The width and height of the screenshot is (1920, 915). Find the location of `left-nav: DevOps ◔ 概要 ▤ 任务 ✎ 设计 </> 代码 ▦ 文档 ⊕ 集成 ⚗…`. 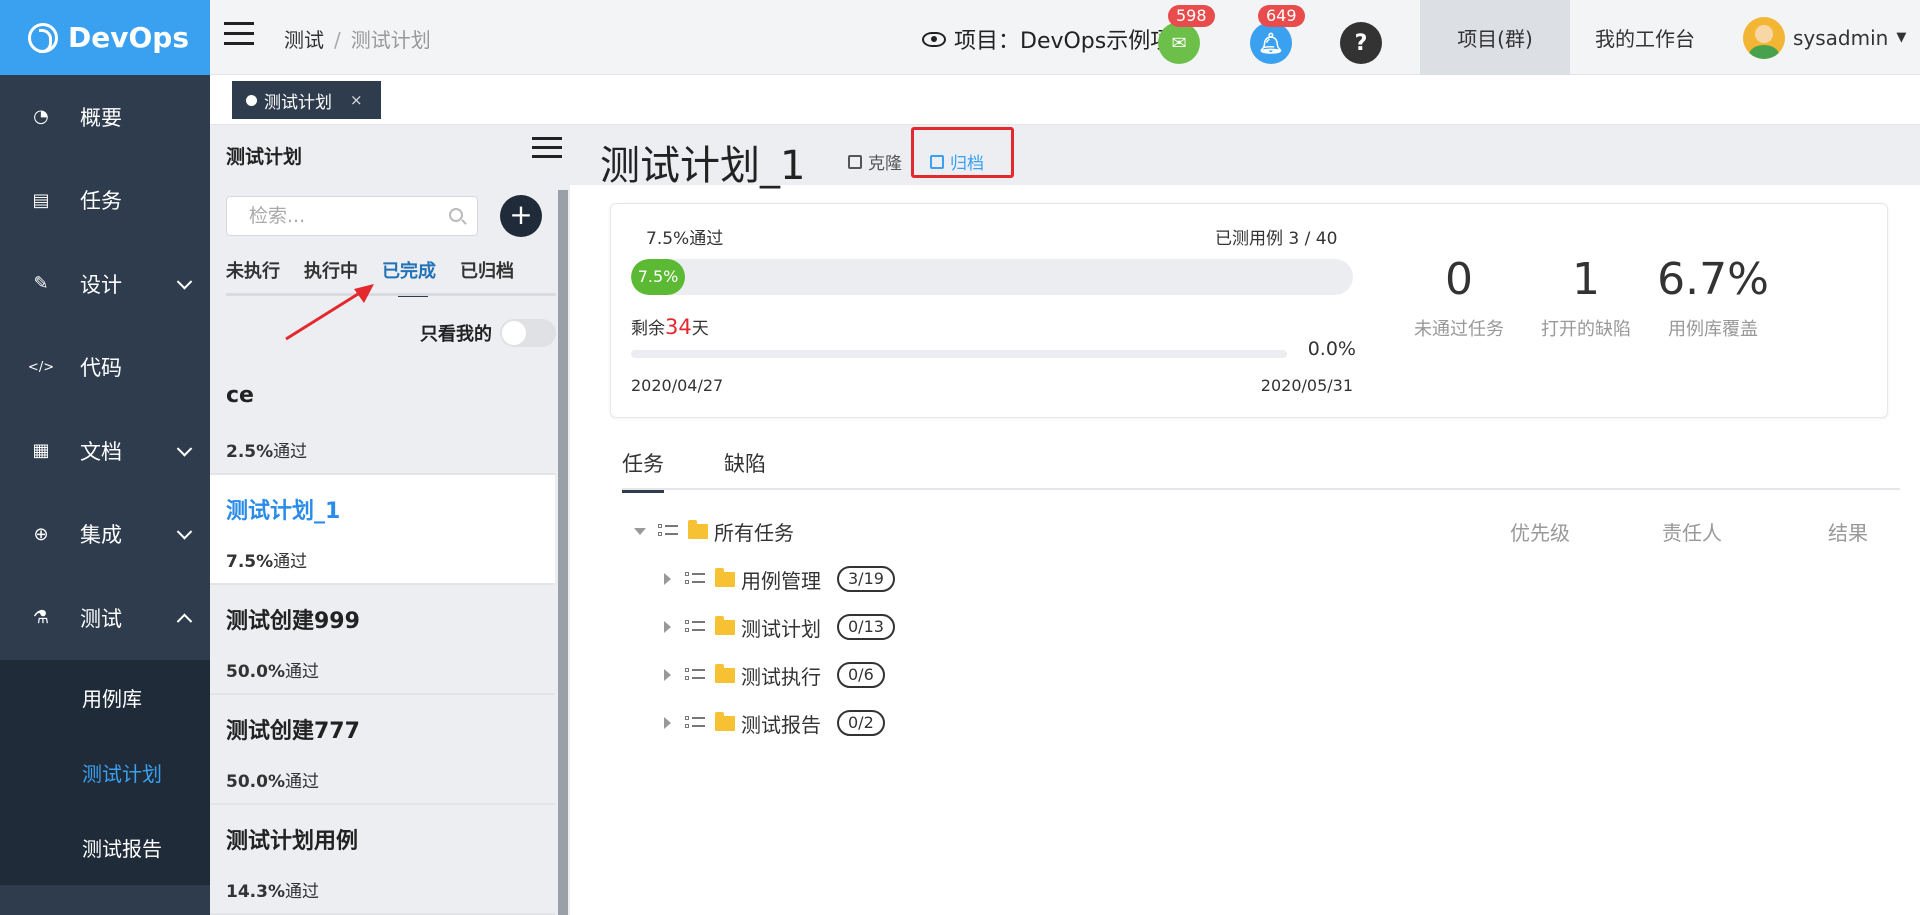

left-nav: DevOps ◔ 概要 ▤ 任务 ✎ 设计 </> 代码 ▦ 文档 ⊕ 集成 ⚗… is located at coordinates (105, 457).